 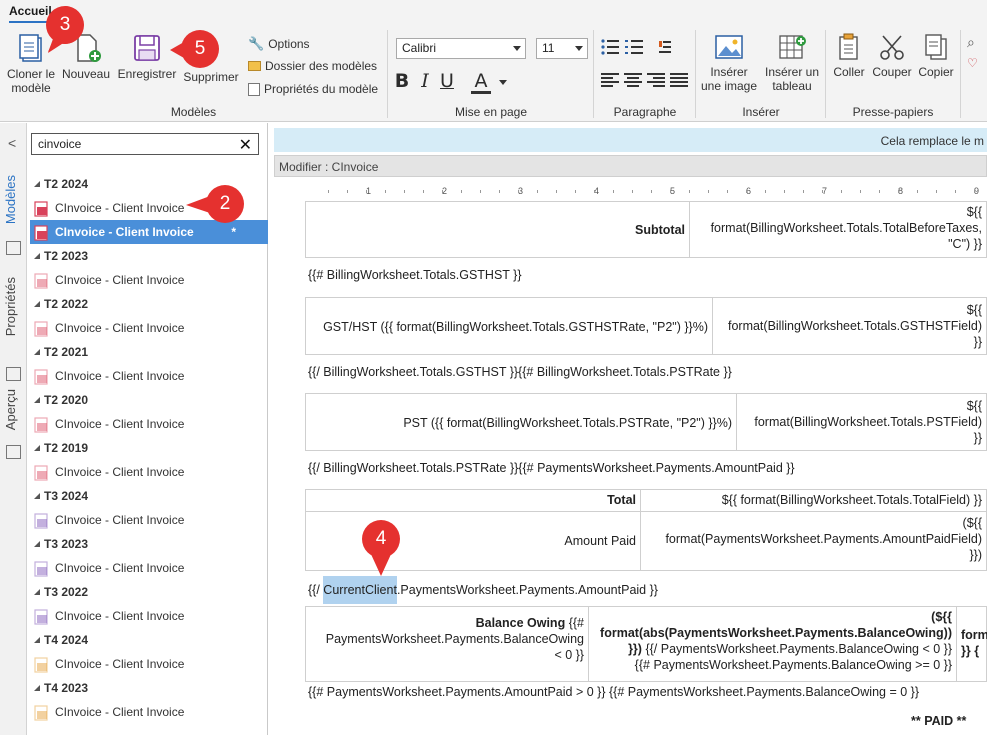 What do you see at coordinates (936, 55) in the screenshot?
I see `copy-button: Copier` at bounding box center [936, 55].